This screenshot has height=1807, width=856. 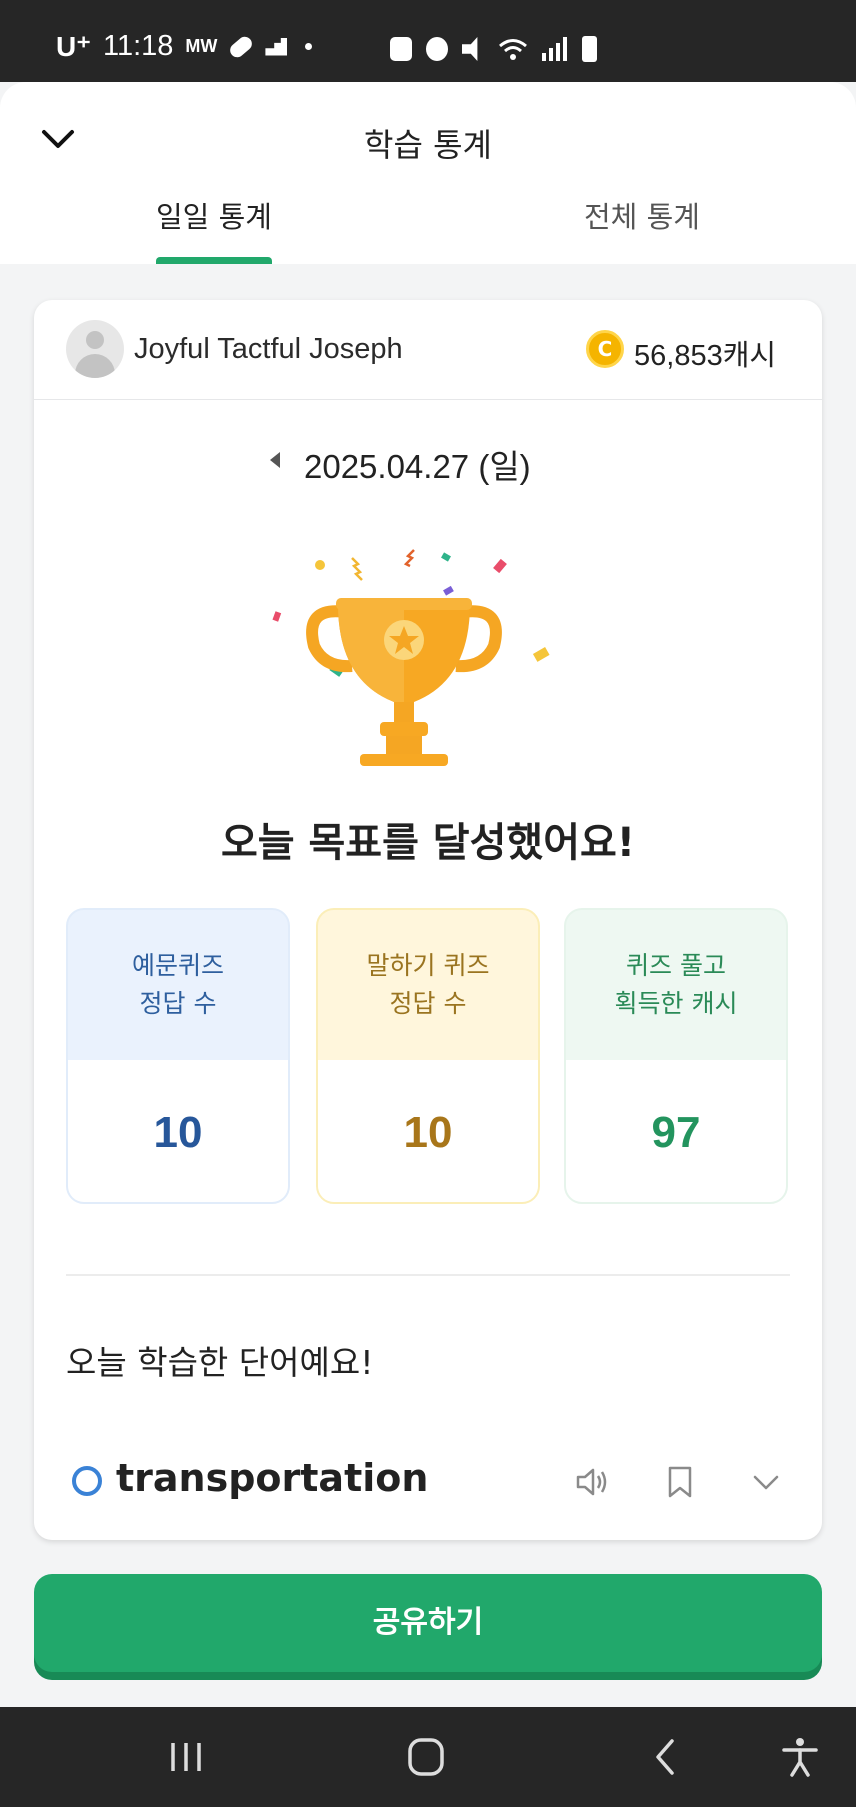 What do you see at coordinates (417, 466) in the screenshot?
I see `date-label: 2025.04.27 (일)` at bounding box center [417, 466].